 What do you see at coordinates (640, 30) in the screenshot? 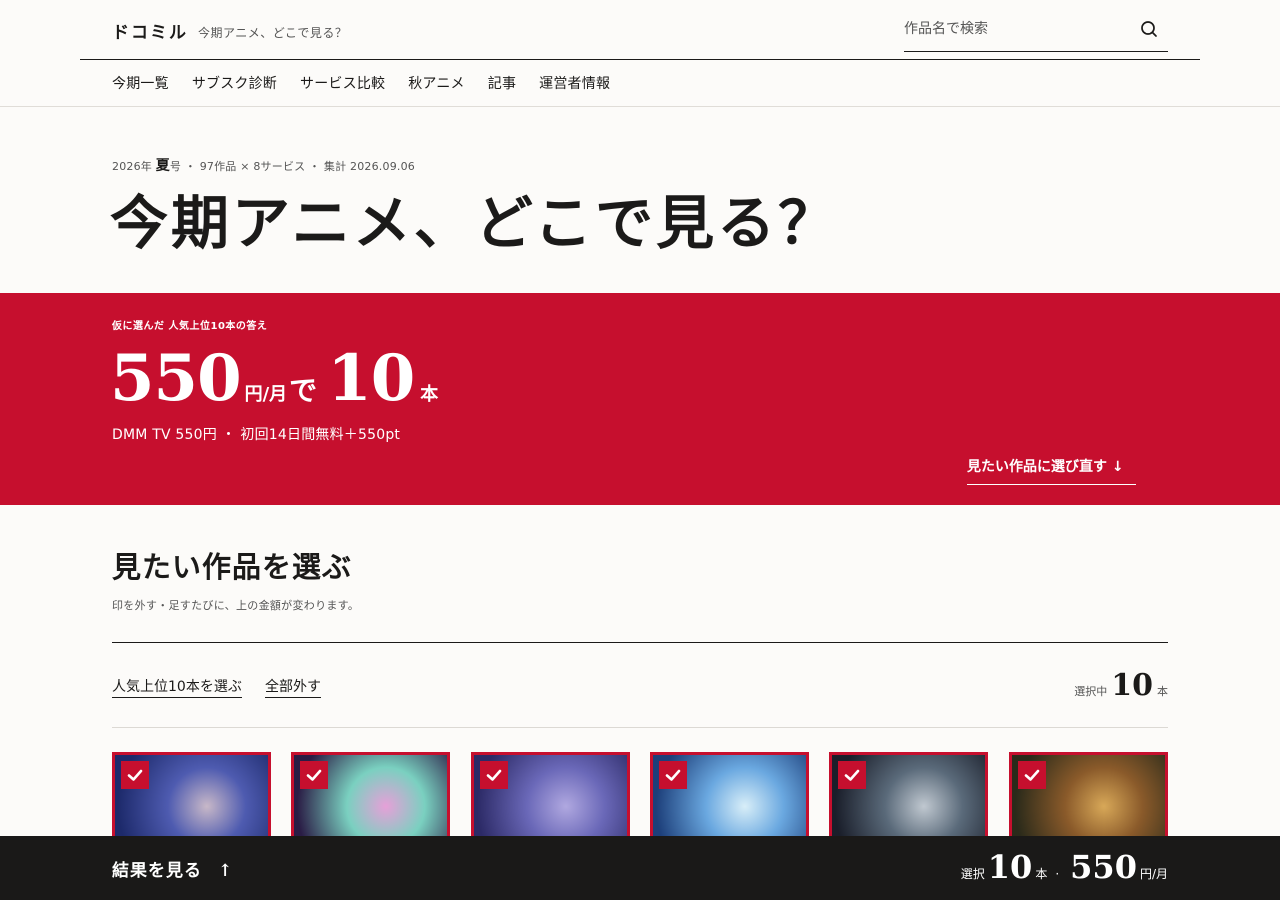
I see `site-header: ドコミル 今期アニメ、どこで見る？` at bounding box center [640, 30].